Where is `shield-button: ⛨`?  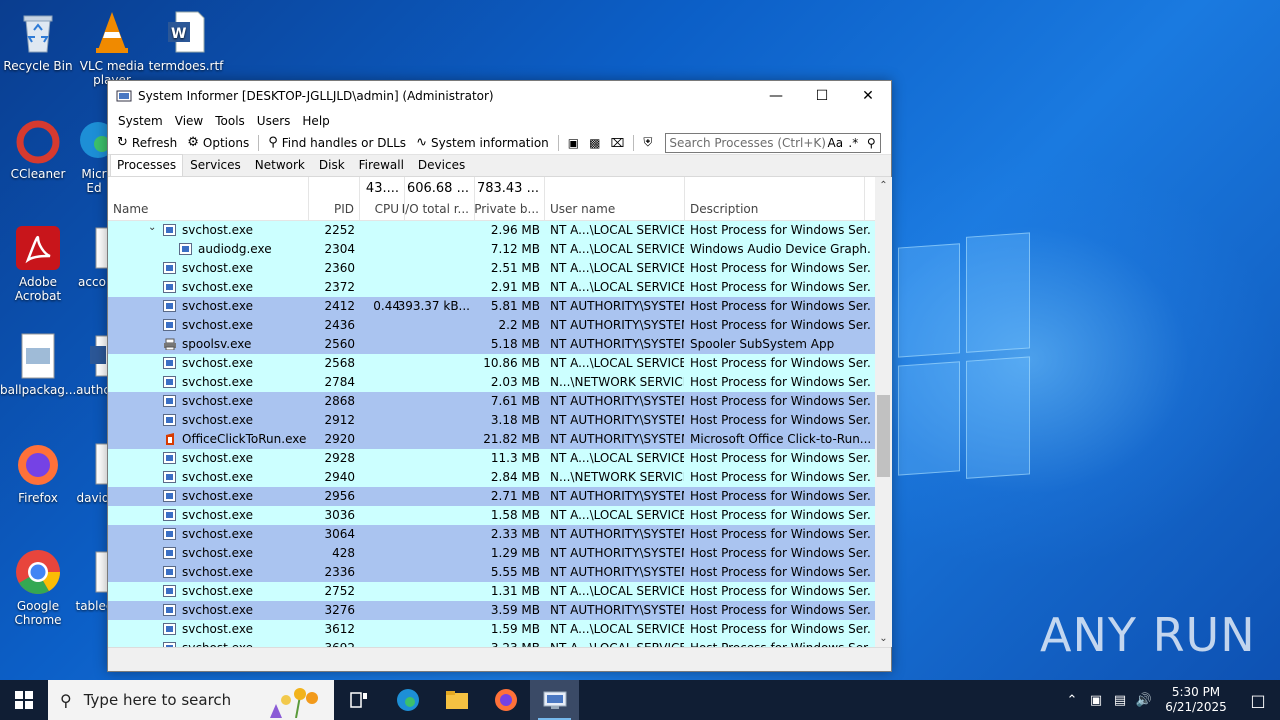 shield-button: ⛨ is located at coordinates (647, 143).